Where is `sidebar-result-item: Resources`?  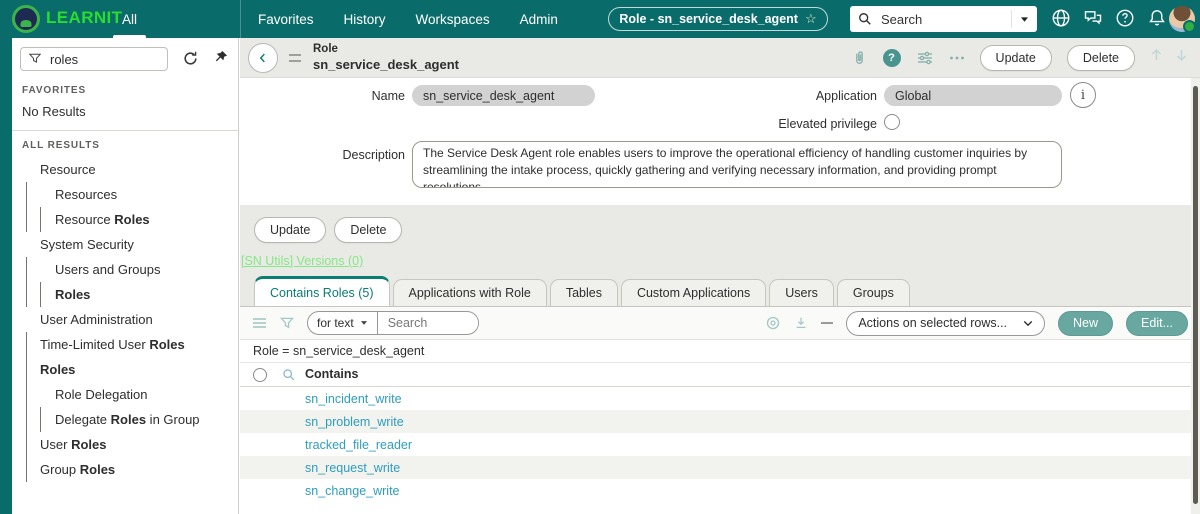
sidebar-result-item: Resources is located at coordinates (124, 194).